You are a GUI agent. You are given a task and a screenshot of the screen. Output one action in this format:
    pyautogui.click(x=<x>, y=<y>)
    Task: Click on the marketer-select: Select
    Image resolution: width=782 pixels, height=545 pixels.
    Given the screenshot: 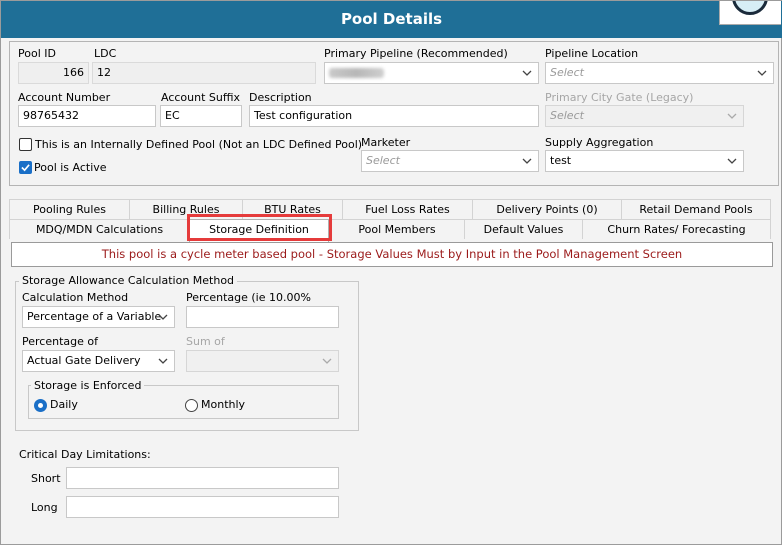 What is the action you would take?
    pyautogui.click(x=450, y=161)
    